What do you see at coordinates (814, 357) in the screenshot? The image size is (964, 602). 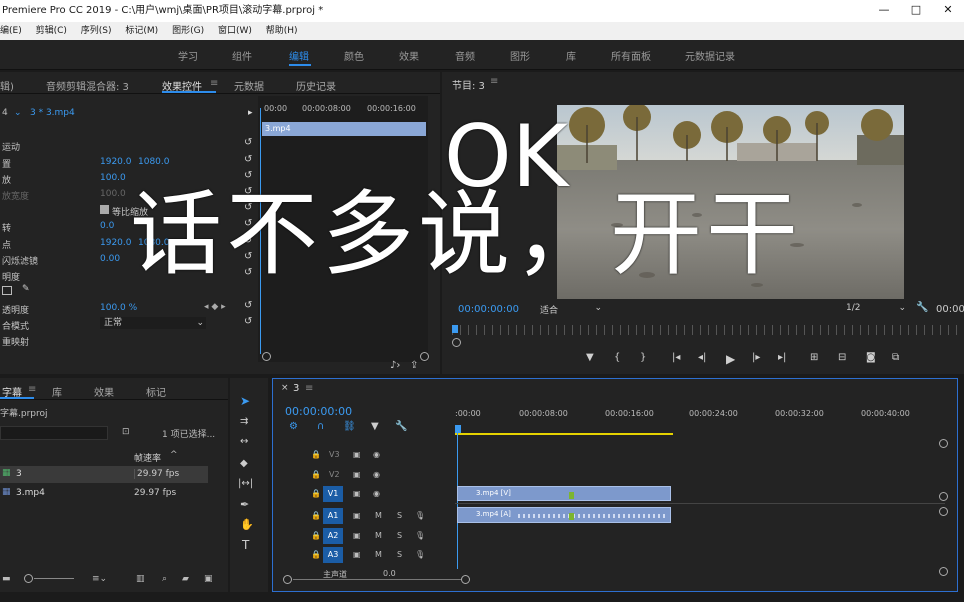 I see `lift-icon: ⊞` at bounding box center [814, 357].